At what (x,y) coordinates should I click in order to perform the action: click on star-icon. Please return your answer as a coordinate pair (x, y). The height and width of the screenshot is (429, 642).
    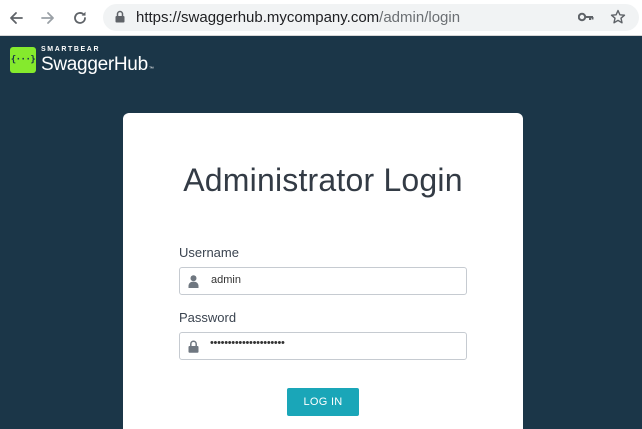
    Looking at the image, I should click on (618, 17).